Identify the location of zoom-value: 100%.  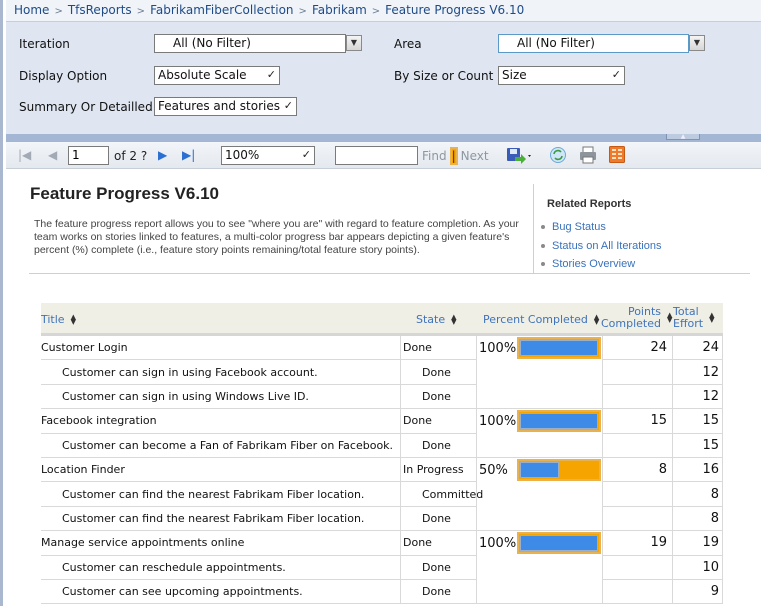
(242, 155).